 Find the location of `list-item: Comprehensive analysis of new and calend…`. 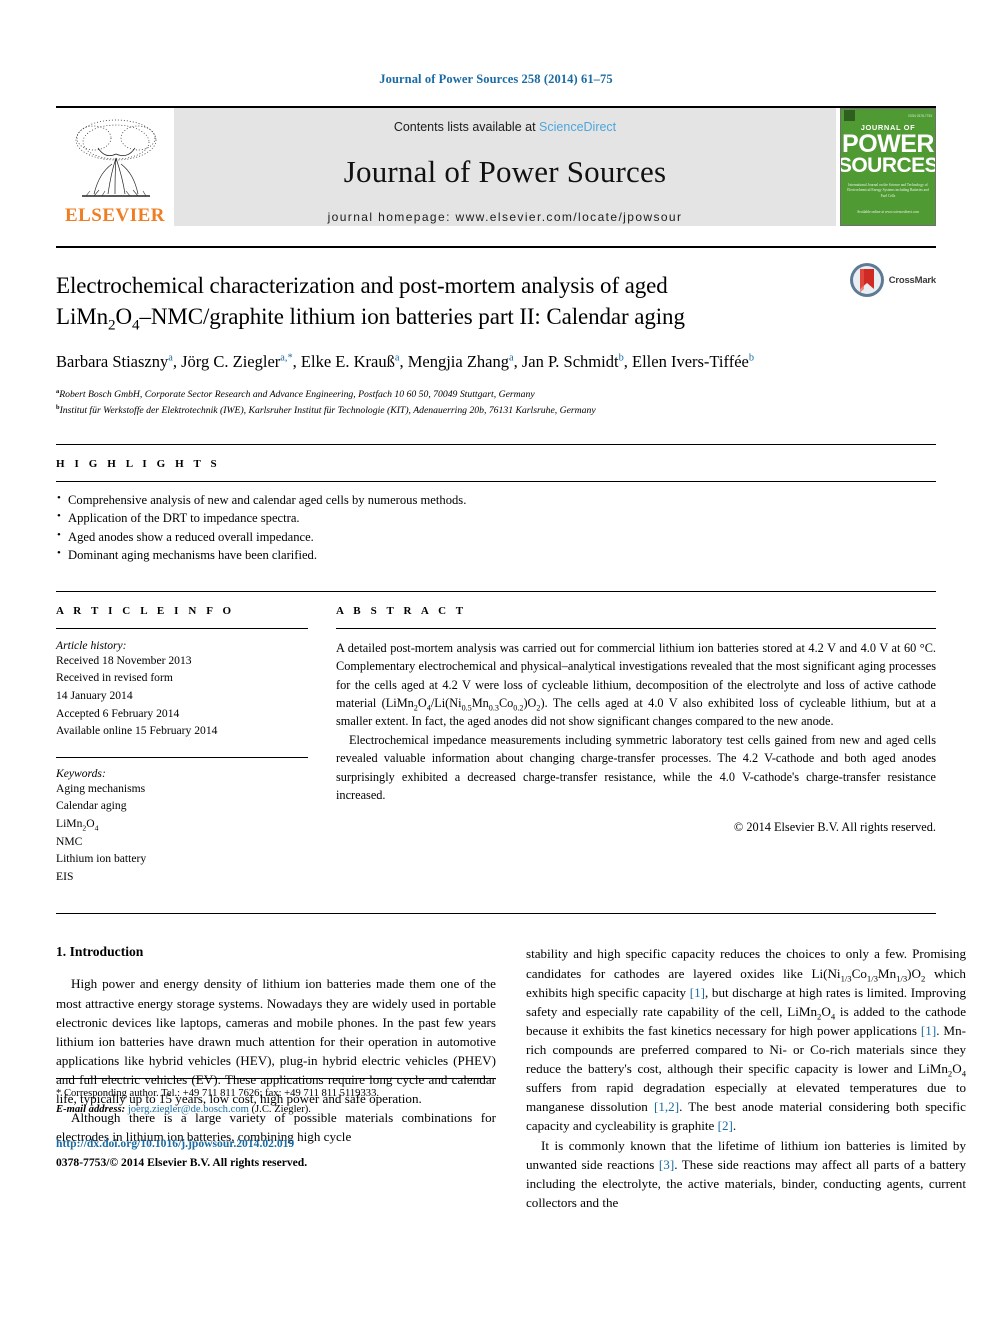

list-item: Comprehensive analysis of new and calend… is located at coordinates (496, 500).